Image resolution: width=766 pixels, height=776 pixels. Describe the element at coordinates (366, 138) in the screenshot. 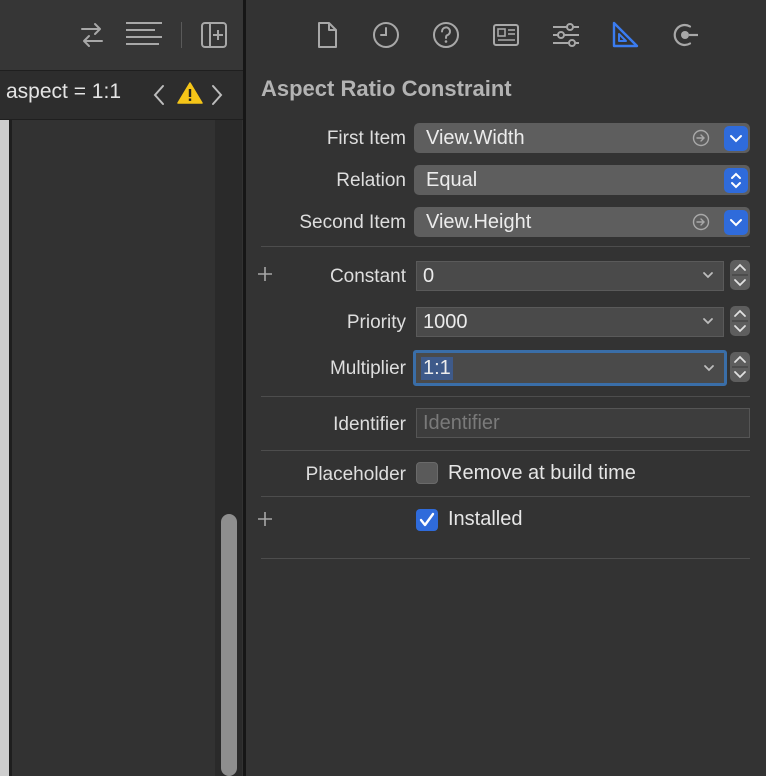

I see `first-item-label: First Item` at that location.